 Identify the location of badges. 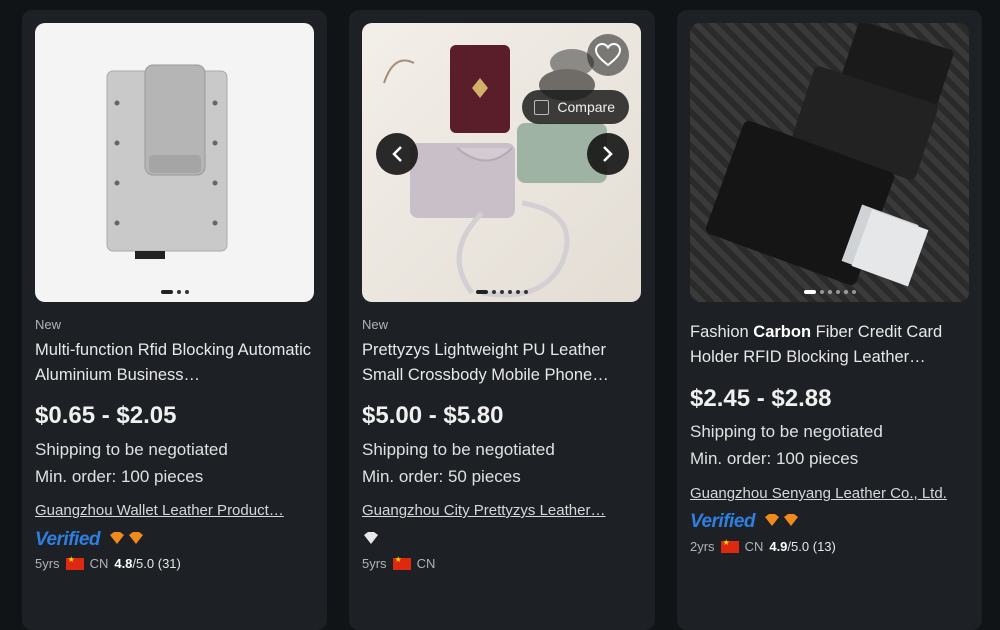
(371, 540).